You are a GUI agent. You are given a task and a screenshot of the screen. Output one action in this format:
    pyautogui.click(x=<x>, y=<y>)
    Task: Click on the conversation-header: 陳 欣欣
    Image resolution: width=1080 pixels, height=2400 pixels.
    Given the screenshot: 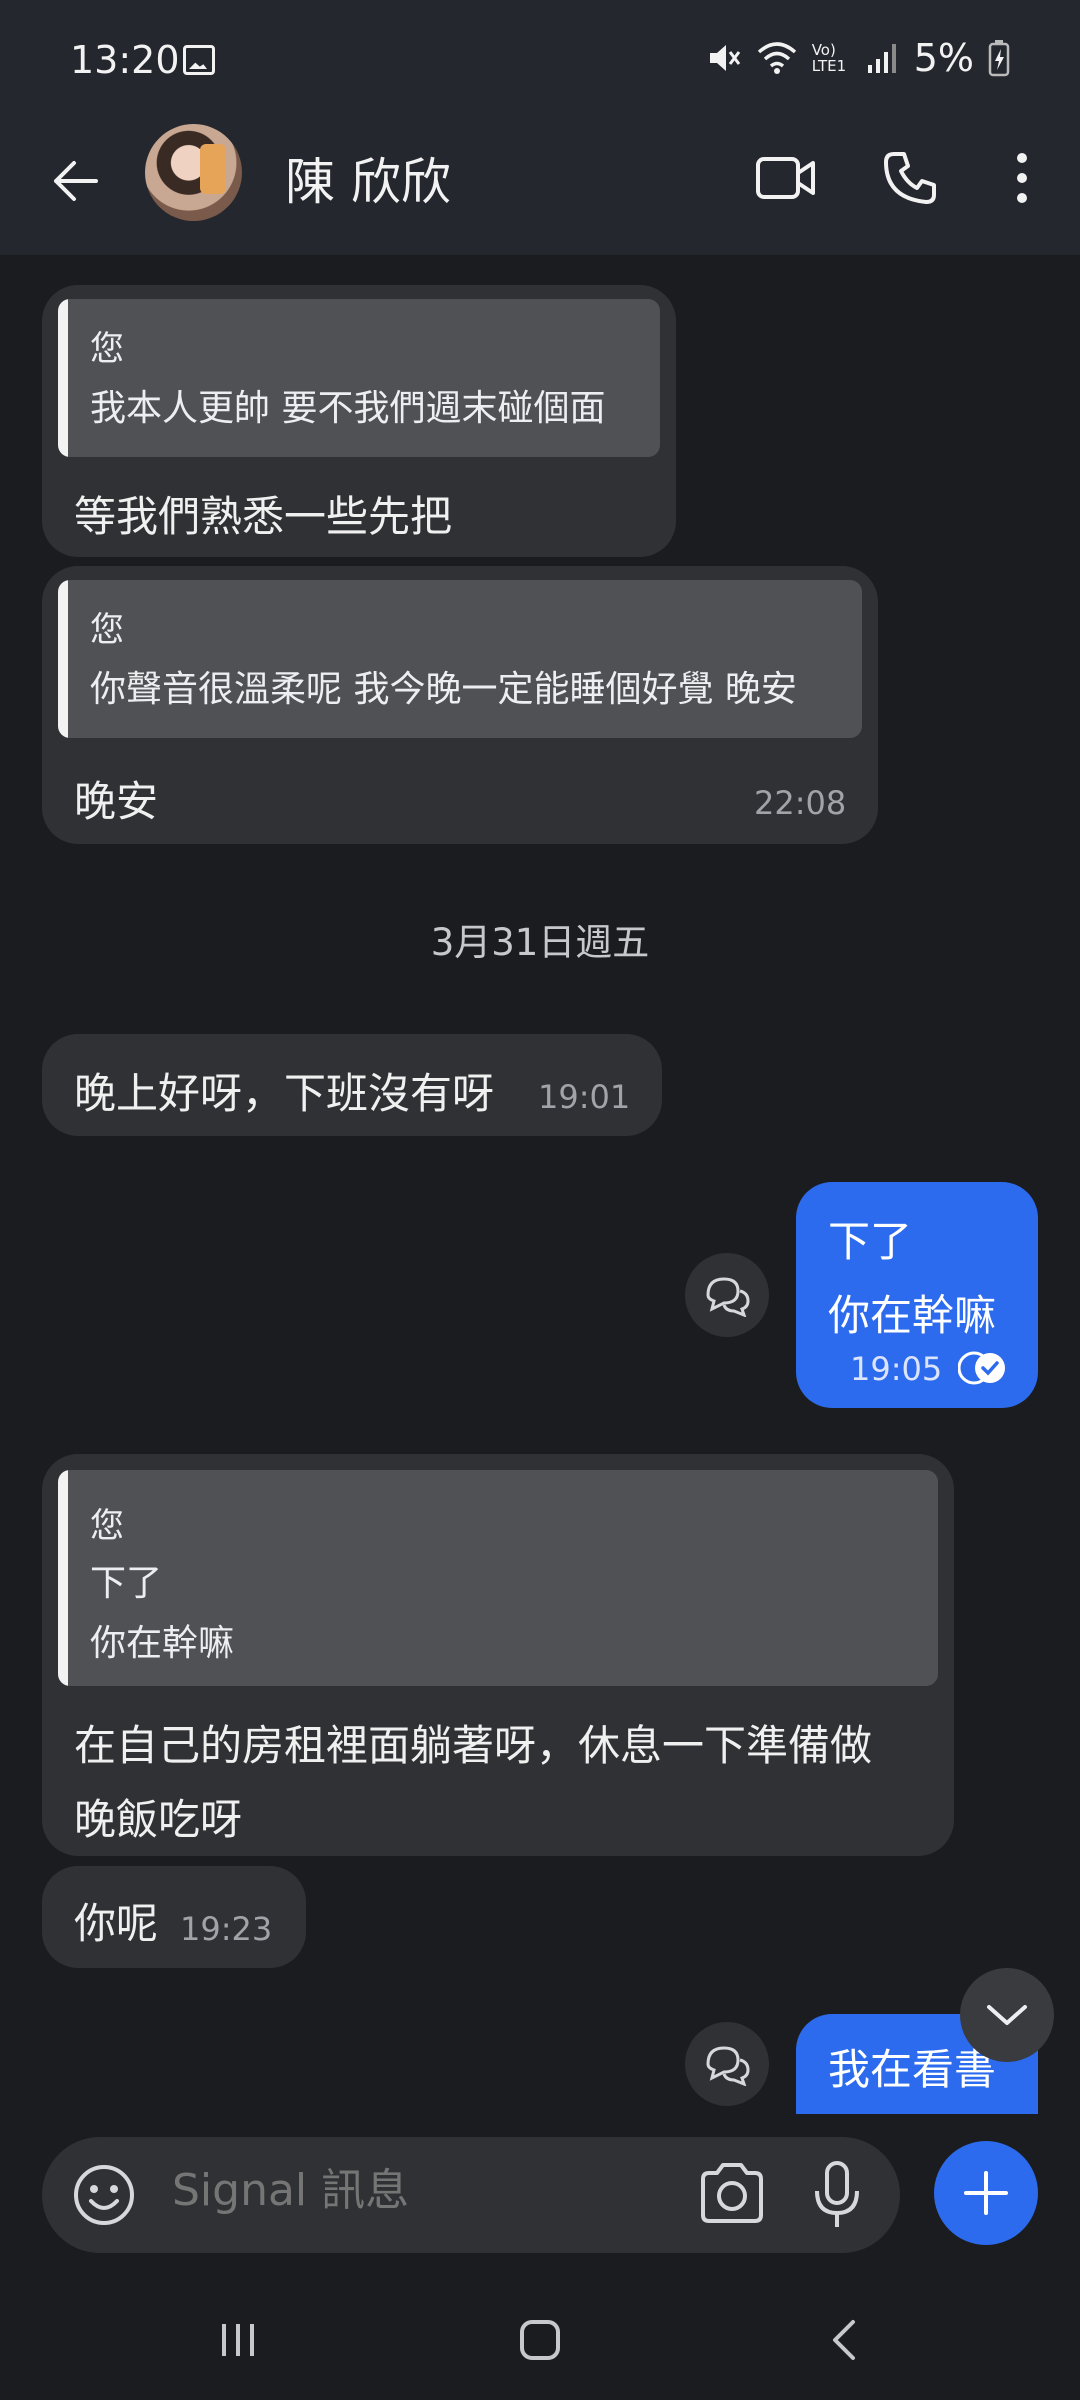 What is the action you would take?
    pyautogui.click(x=540, y=187)
    